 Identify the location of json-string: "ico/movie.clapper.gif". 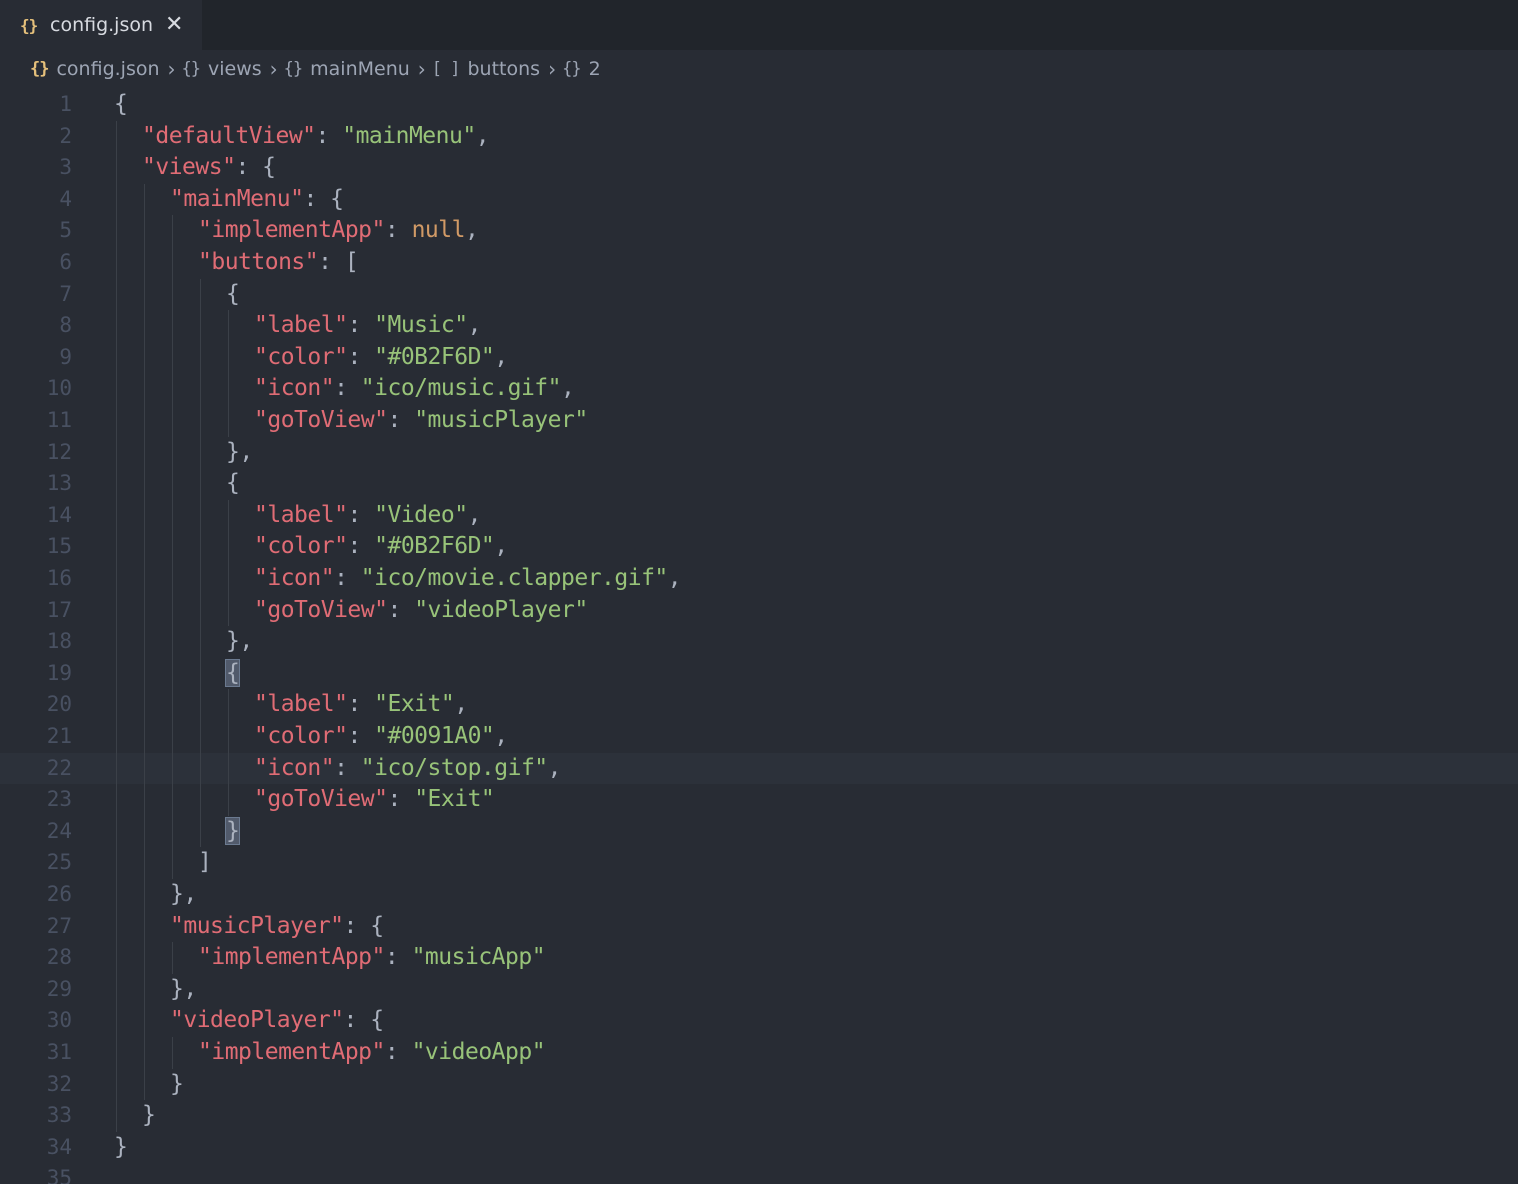
(514, 578).